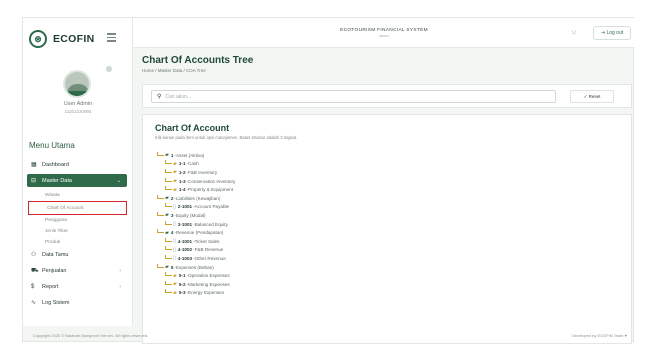  Describe the element at coordinates (257, 293) in the screenshot. I see `tree-node: ▰ 5-3 - Energy Expenses` at that location.